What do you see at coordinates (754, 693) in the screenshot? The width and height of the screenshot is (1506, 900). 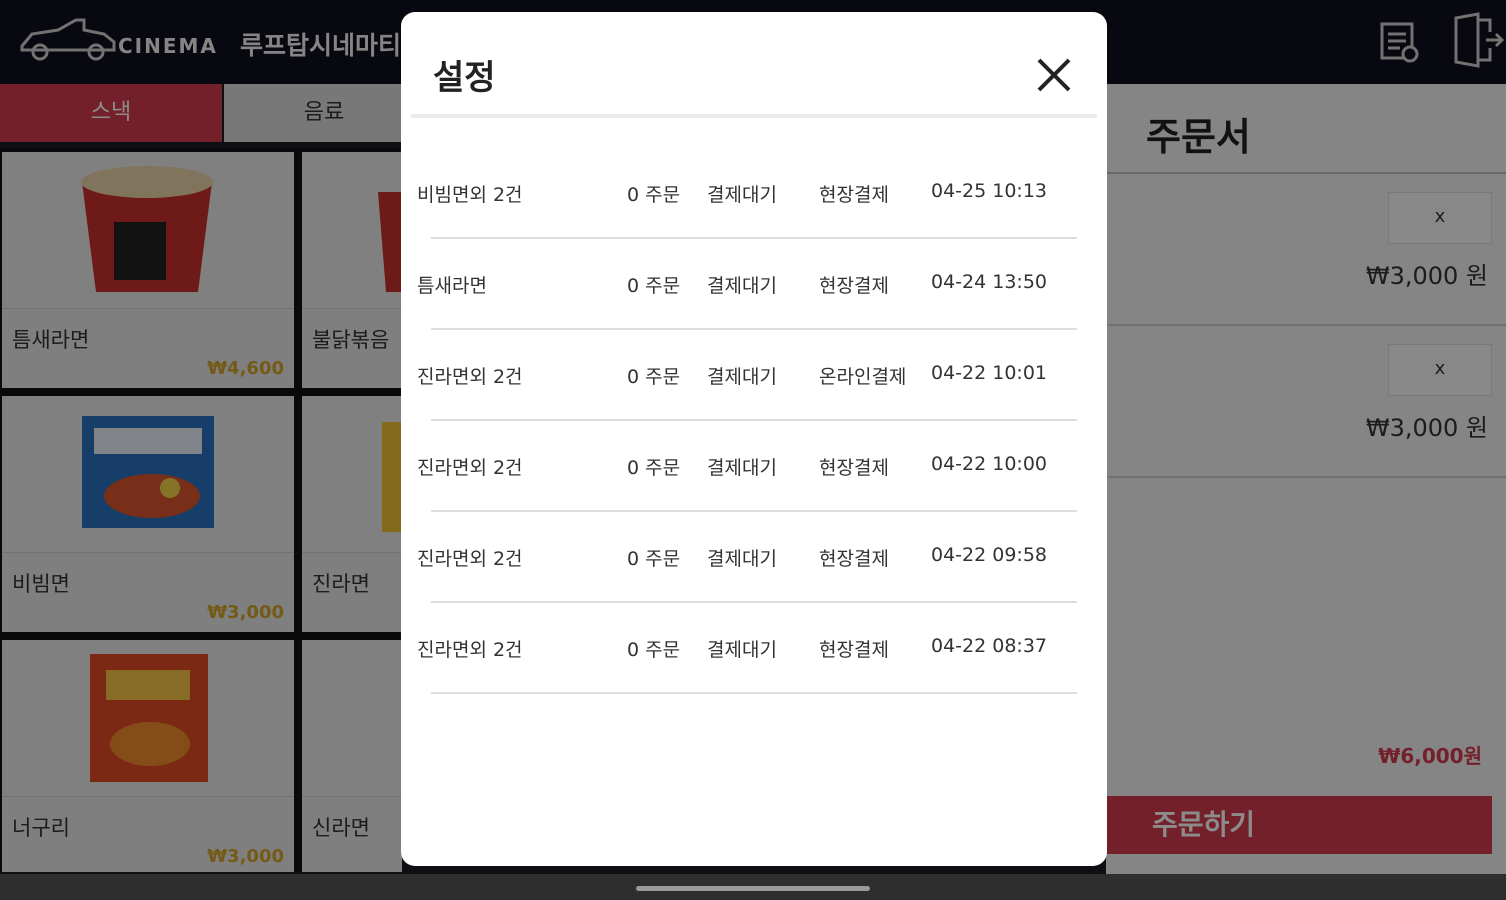 I see `divider` at bounding box center [754, 693].